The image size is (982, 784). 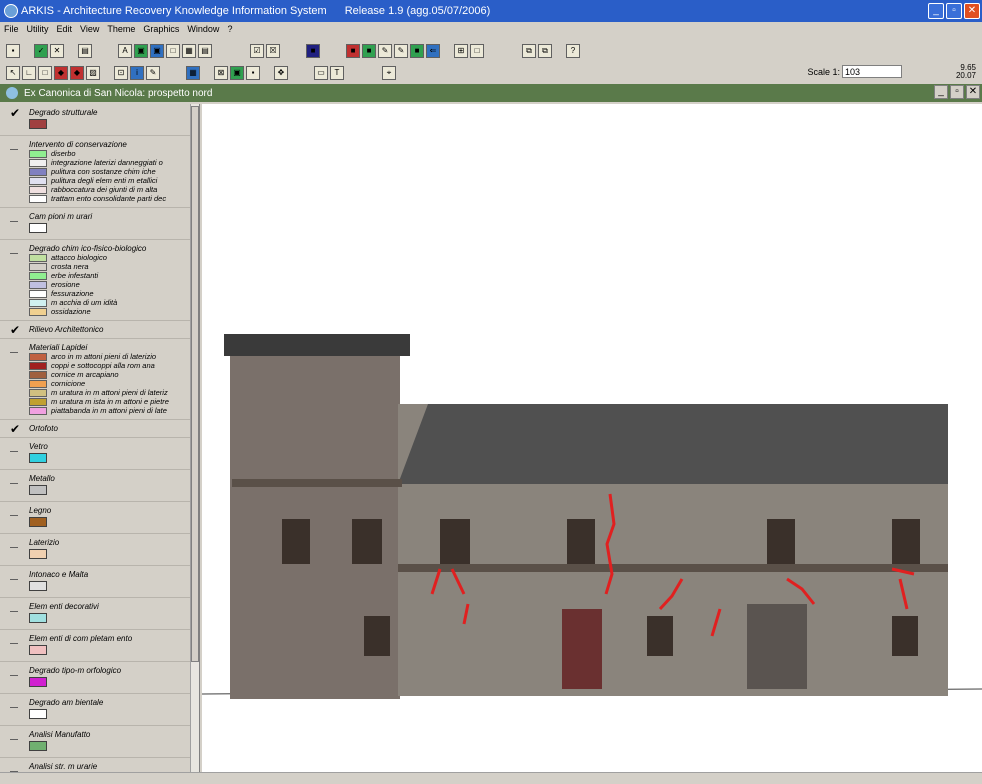 What do you see at coordinates (957, 92) in the screenshot?
I see `doc-restore-button: ▫` at bounding box center [957, 92].